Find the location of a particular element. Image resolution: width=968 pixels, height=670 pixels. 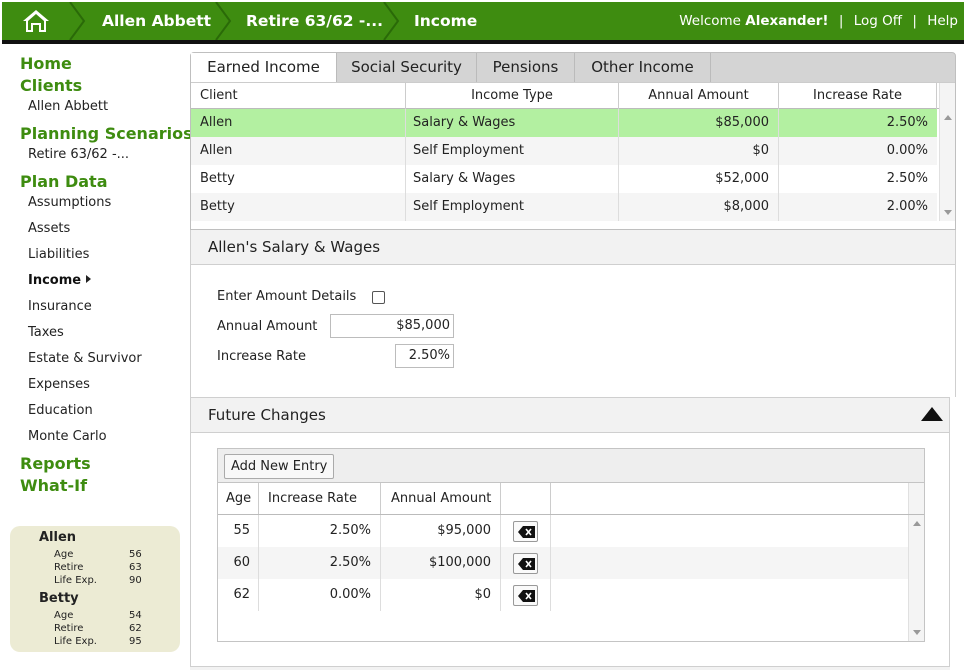

column-header-client: Client is located at coordinates (298, 96).